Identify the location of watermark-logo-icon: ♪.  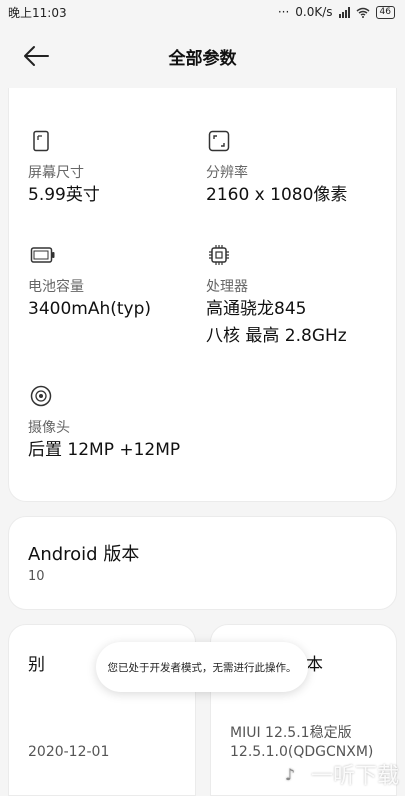
(289, 774).